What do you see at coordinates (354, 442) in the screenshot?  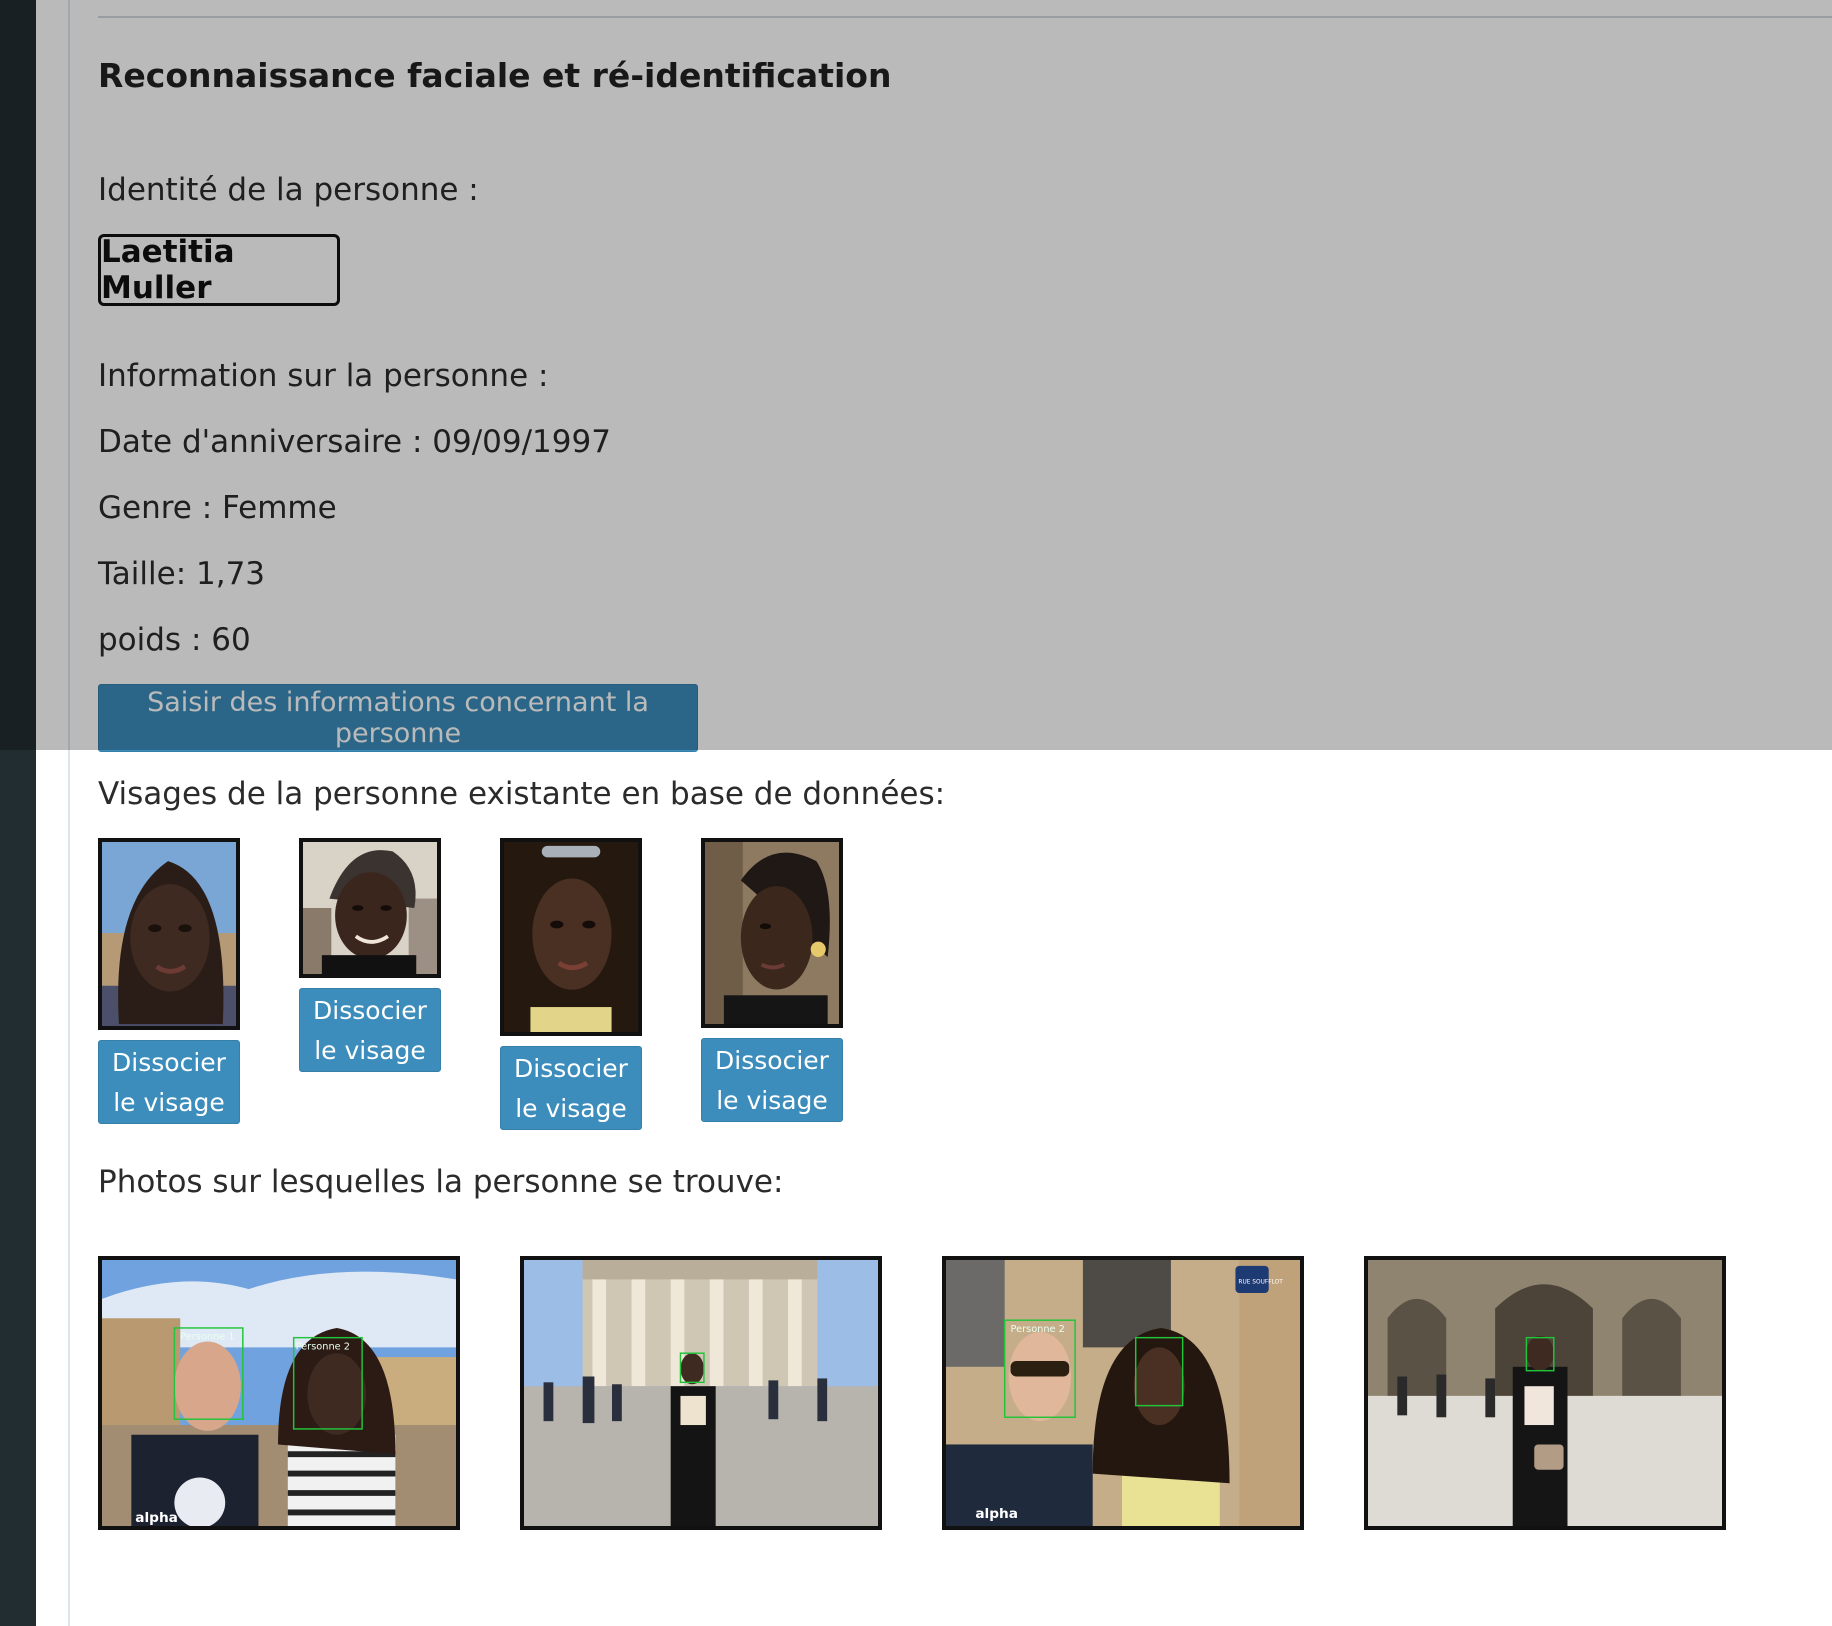 I see `info-birthday: Date d'anniversaire : 09/09/1997` at bounding box center [354, 442].